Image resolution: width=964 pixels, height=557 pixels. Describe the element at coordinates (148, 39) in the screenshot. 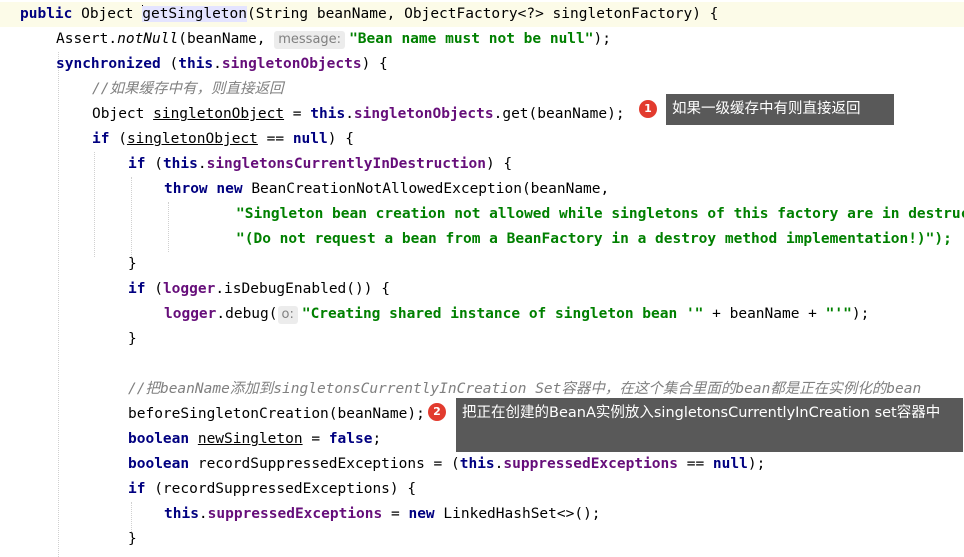

I see `method-call: notNull` at that location.